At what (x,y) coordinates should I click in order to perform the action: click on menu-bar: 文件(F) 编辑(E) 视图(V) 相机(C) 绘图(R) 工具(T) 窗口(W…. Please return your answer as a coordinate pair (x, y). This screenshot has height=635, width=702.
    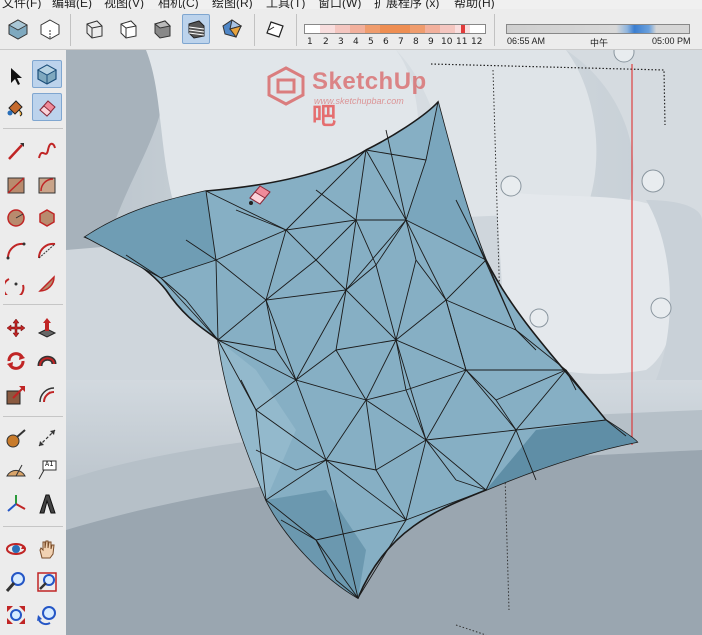
    Looking at the image, I should click on (351, 4).